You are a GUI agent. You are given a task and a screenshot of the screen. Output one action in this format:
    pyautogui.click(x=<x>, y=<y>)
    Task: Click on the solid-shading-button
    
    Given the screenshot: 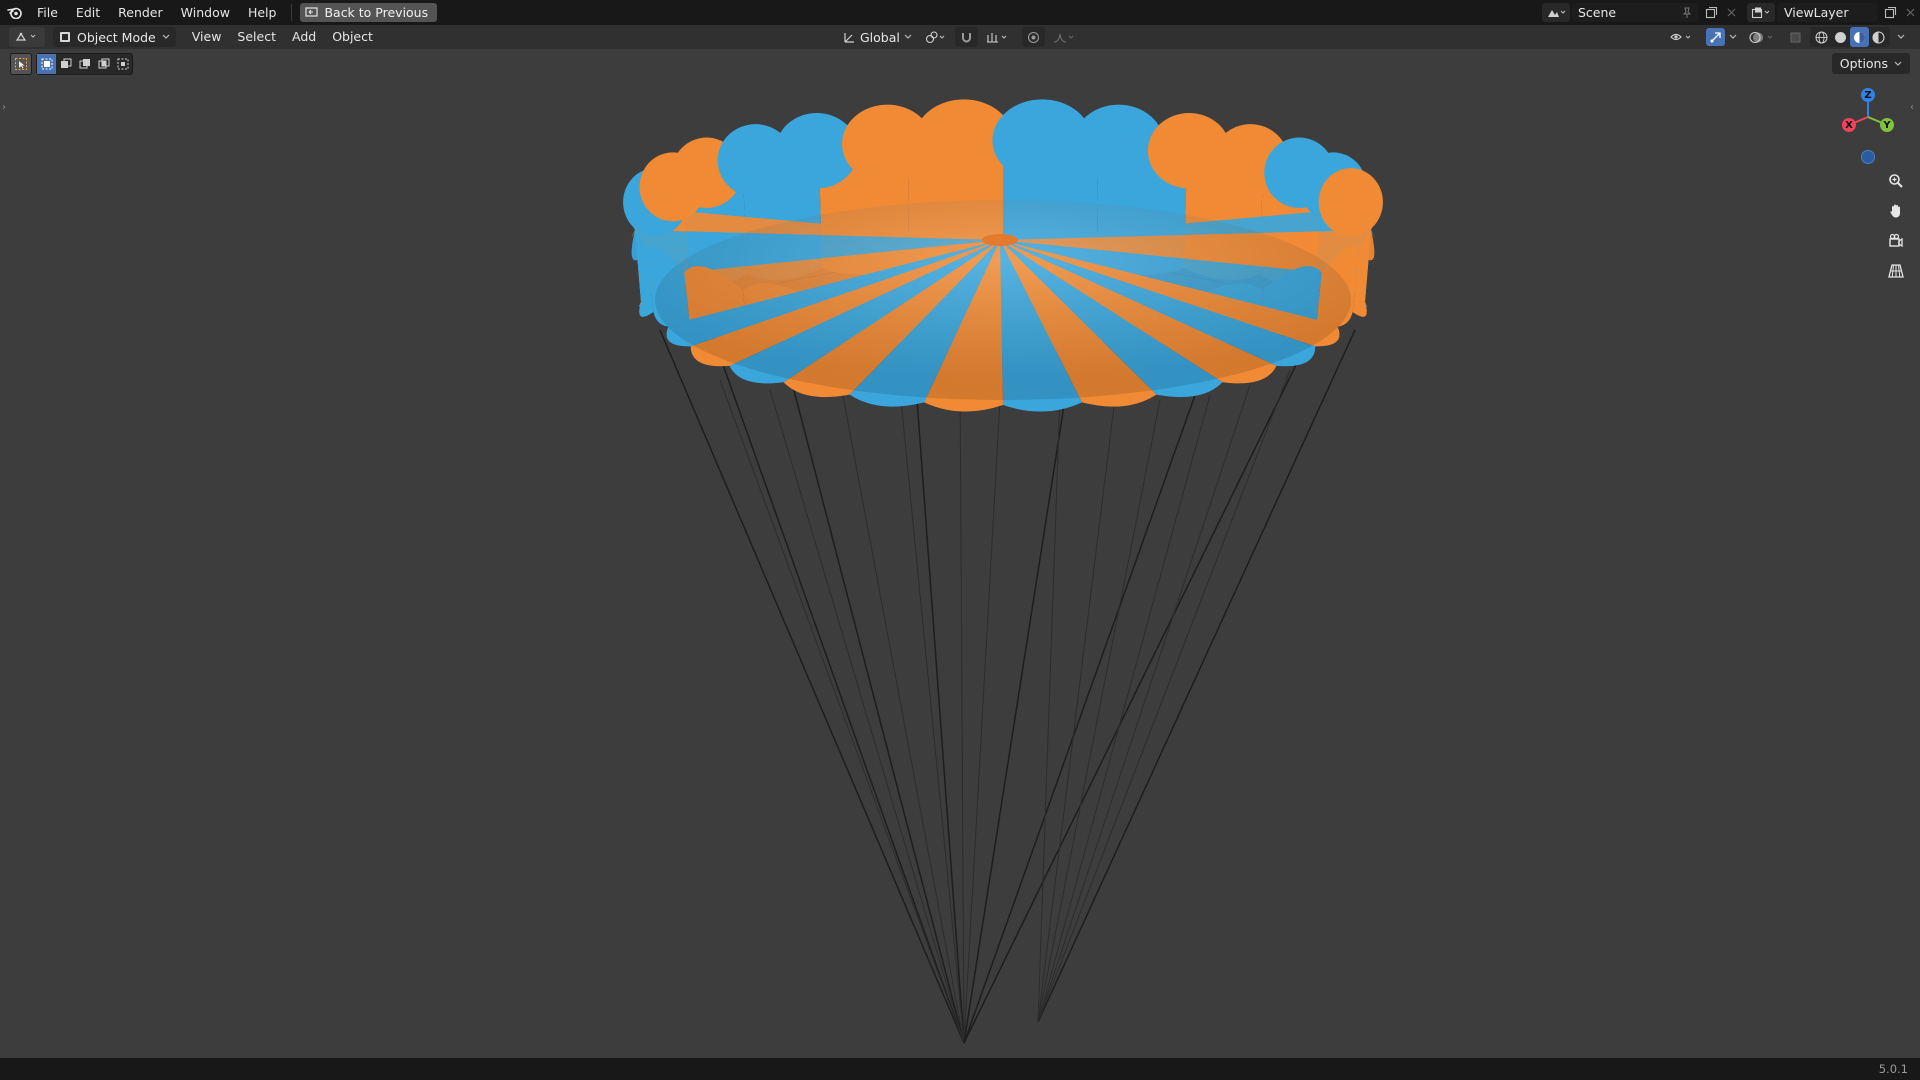 What is the action you would take?
    pyautogui.click(x=1840, y=37)
    